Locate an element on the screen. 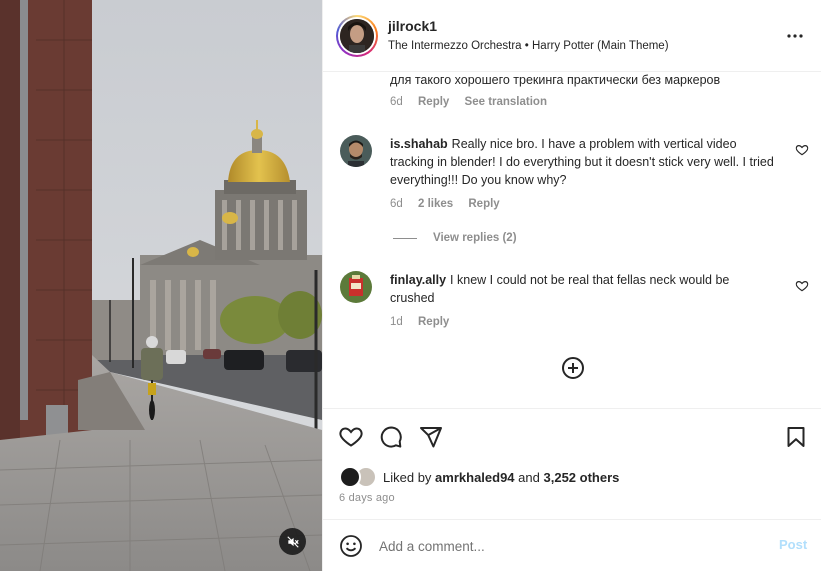 The image size is (821, 571). view-replies-label: View replies (2) is located at coordinates (475, 238).